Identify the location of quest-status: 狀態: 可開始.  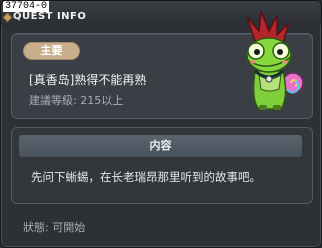
(54, 227).